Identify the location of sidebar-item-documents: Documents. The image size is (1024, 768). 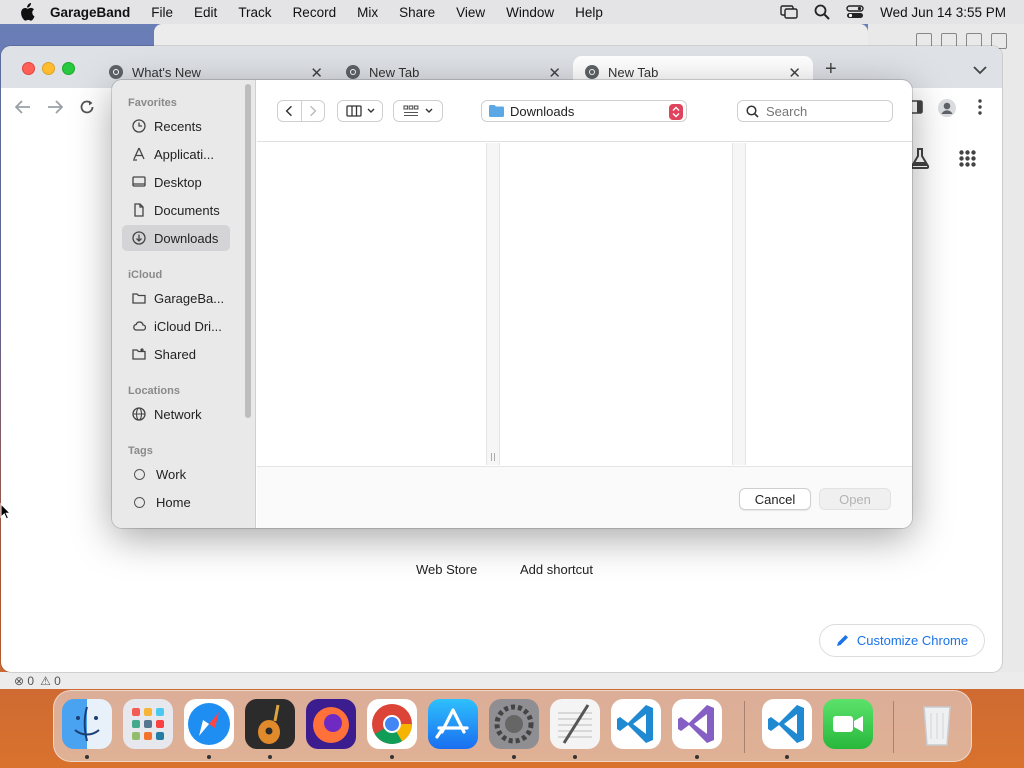
(176, 210).